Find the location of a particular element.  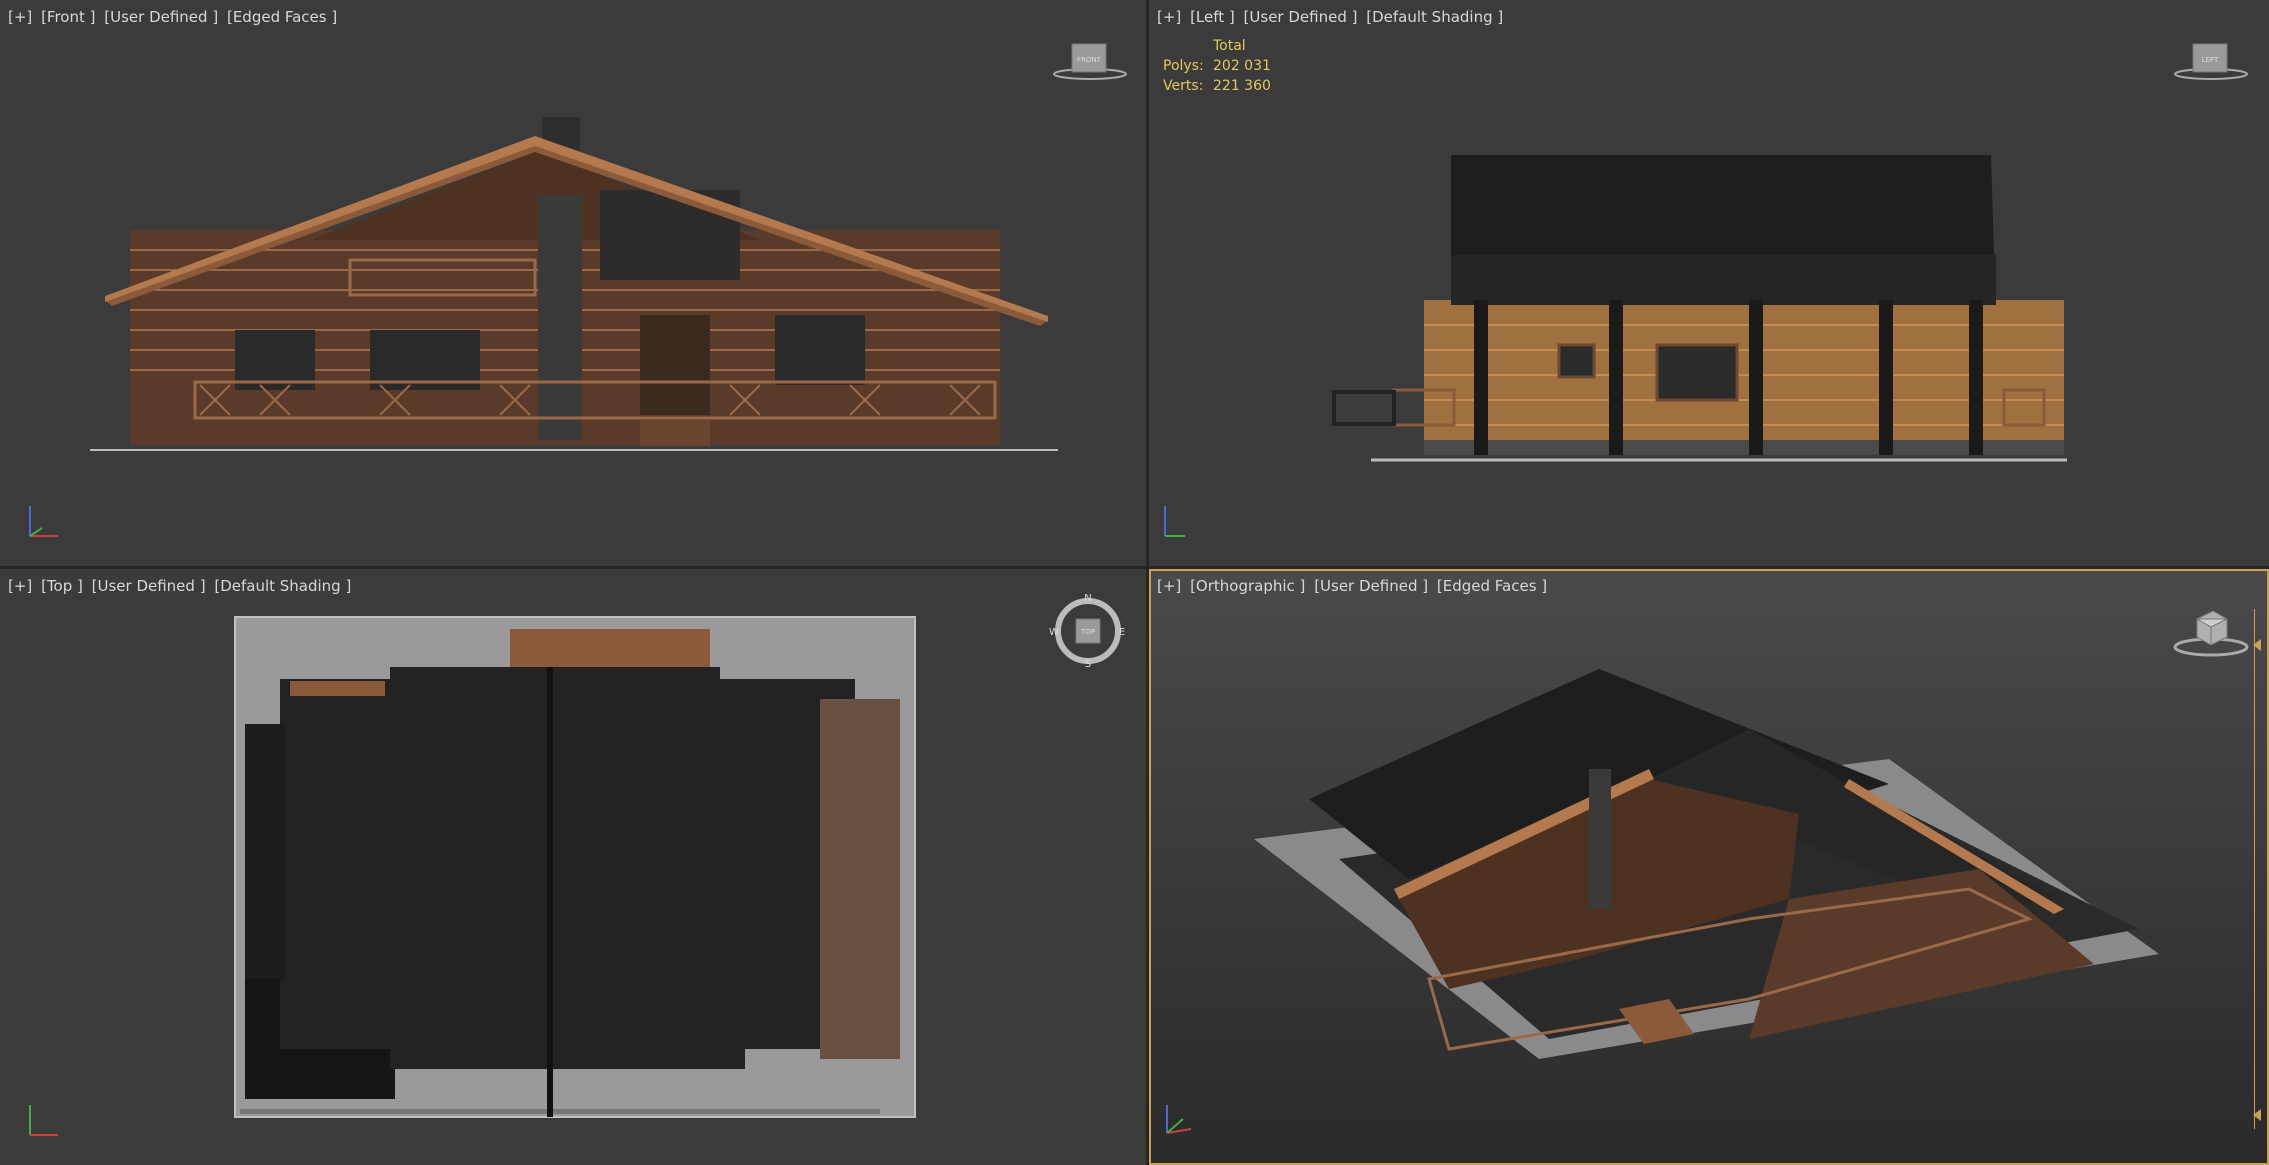

house-front-render is located at coordinates (574, 284).